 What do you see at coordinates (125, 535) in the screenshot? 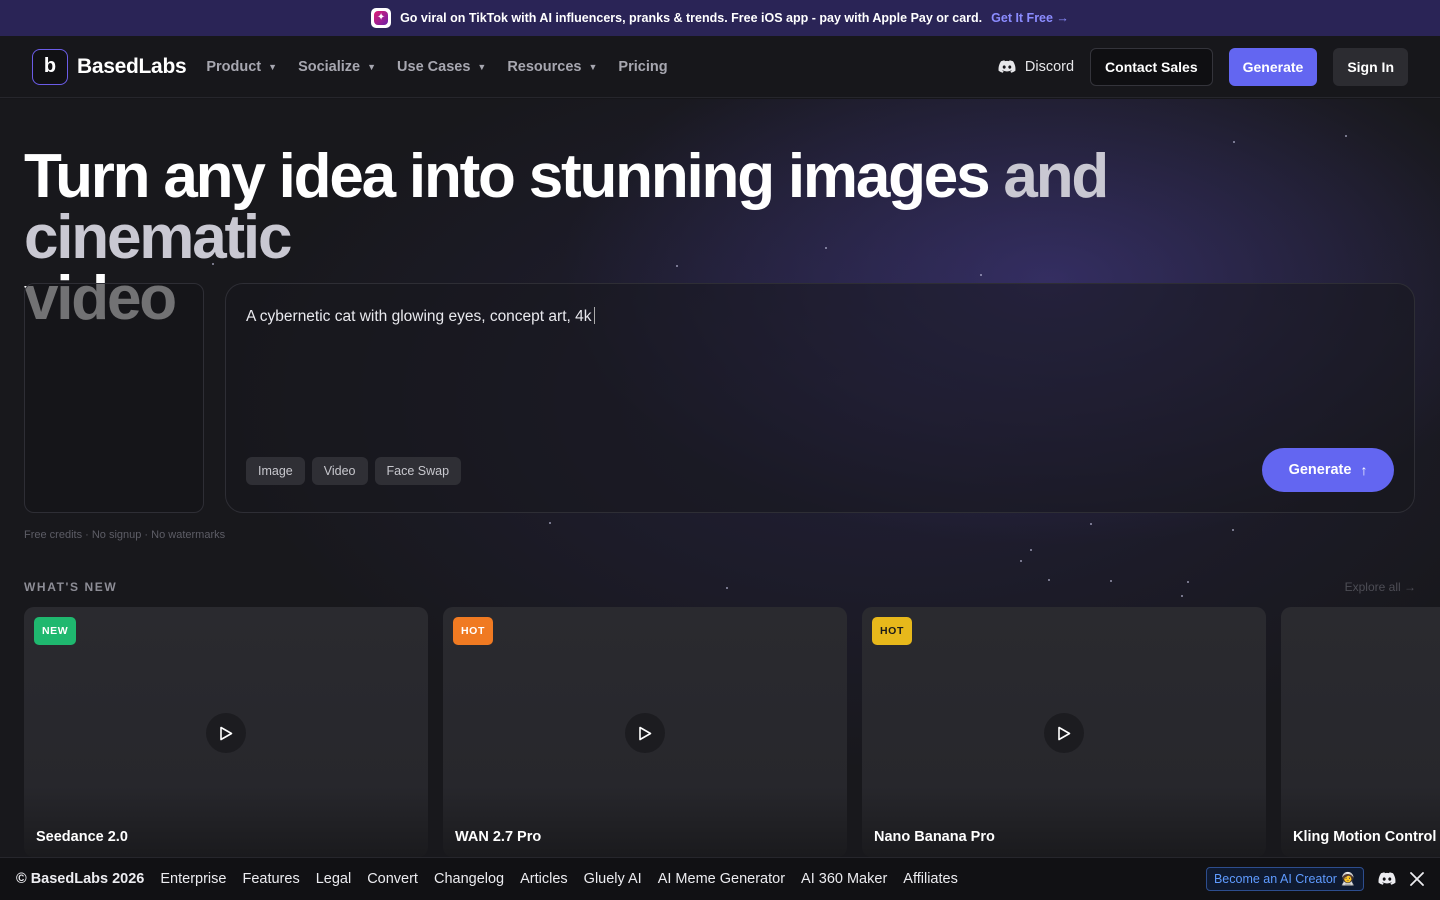
I see `free-note: Free credits · No signup · No watermarks` at bounding box center [125, 535].